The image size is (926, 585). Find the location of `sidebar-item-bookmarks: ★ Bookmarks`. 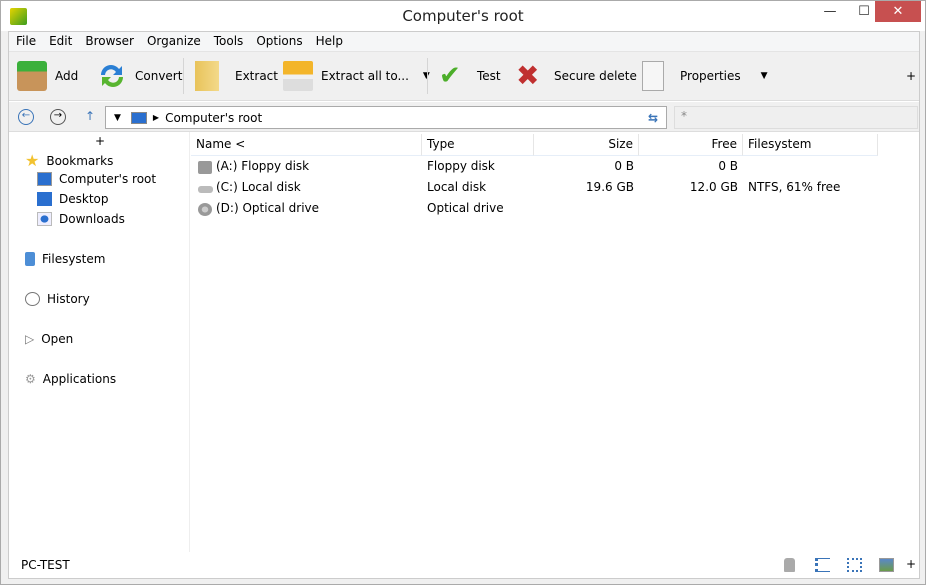

sidebar-item-bookmarks: ★ Bookmarks is located at coordinates (69, 160).